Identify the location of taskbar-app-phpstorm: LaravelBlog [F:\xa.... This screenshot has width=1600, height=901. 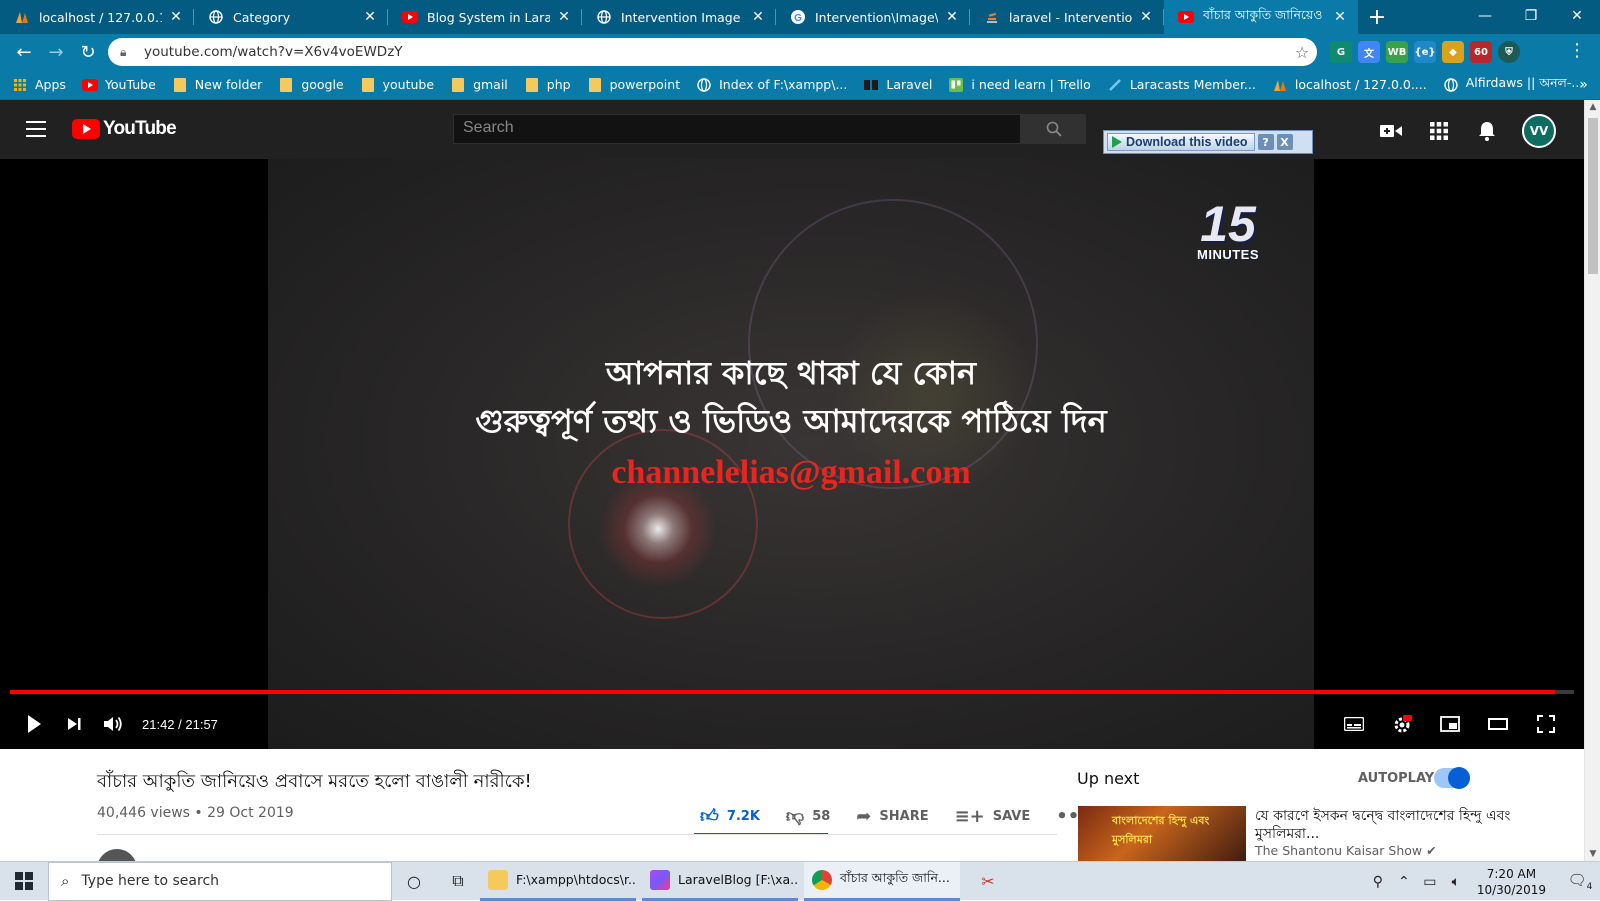
(720, 881).